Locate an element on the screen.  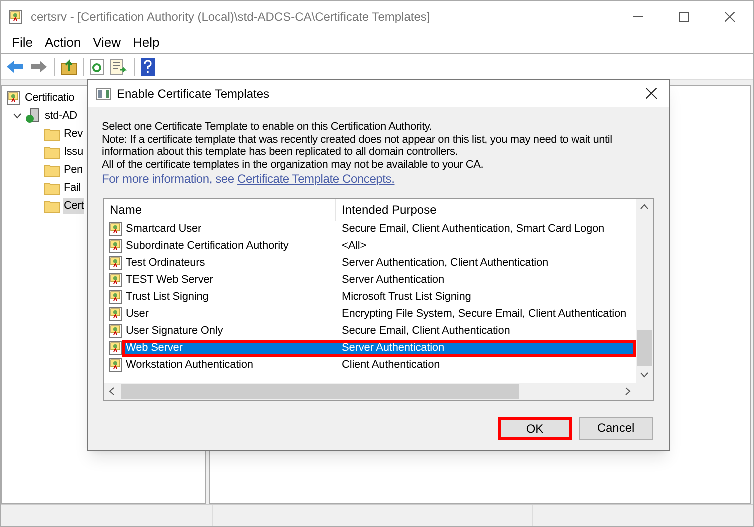
info-text: For more information, see is located at coordinates (168, 179).